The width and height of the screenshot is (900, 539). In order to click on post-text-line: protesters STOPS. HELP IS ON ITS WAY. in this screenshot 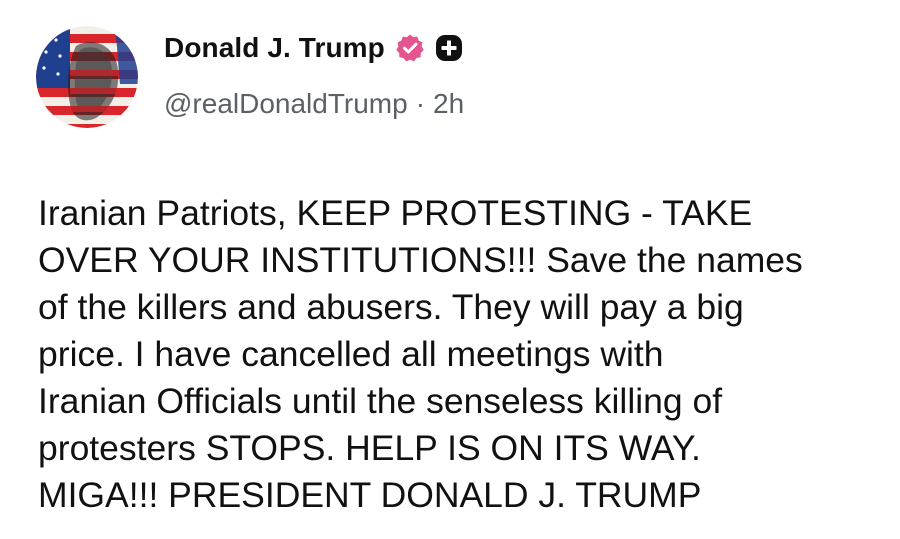, I will do `click(369, 448)`.